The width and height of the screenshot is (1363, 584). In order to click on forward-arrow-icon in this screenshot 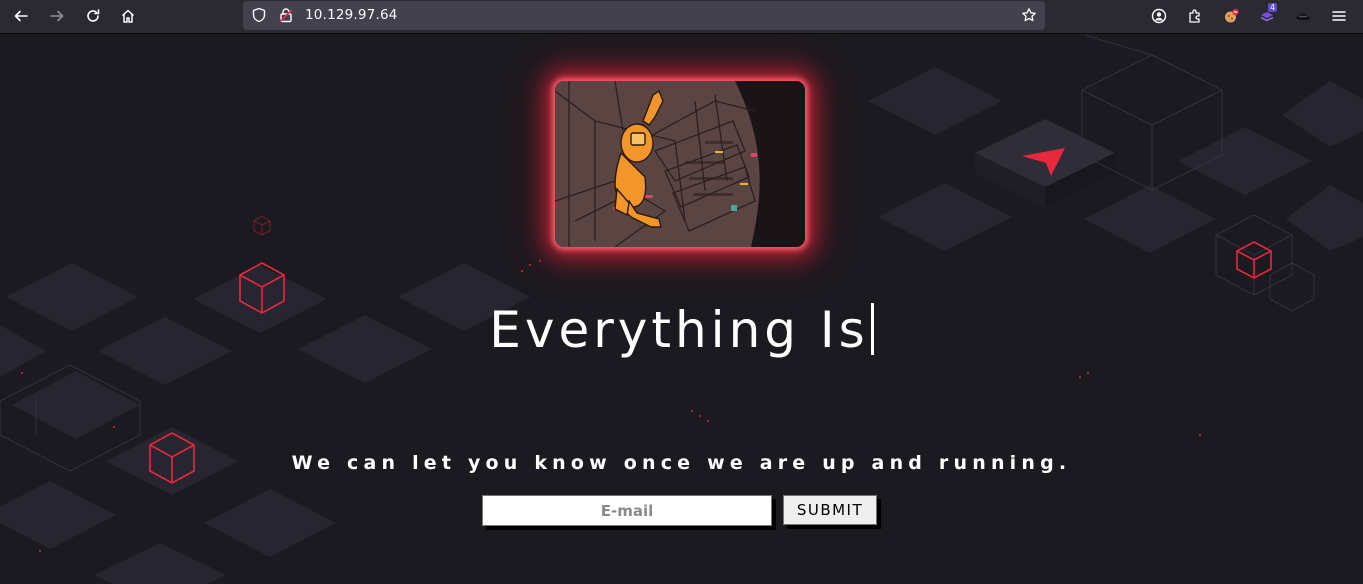, I will do `click(57, 16)`.